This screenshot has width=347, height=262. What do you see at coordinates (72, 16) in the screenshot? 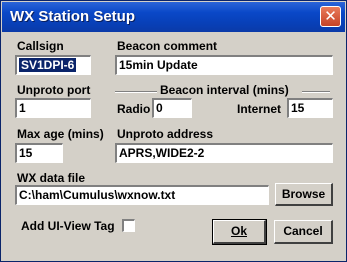
I see `window-title: WX Station Setup` at bounding box center [72, 16].